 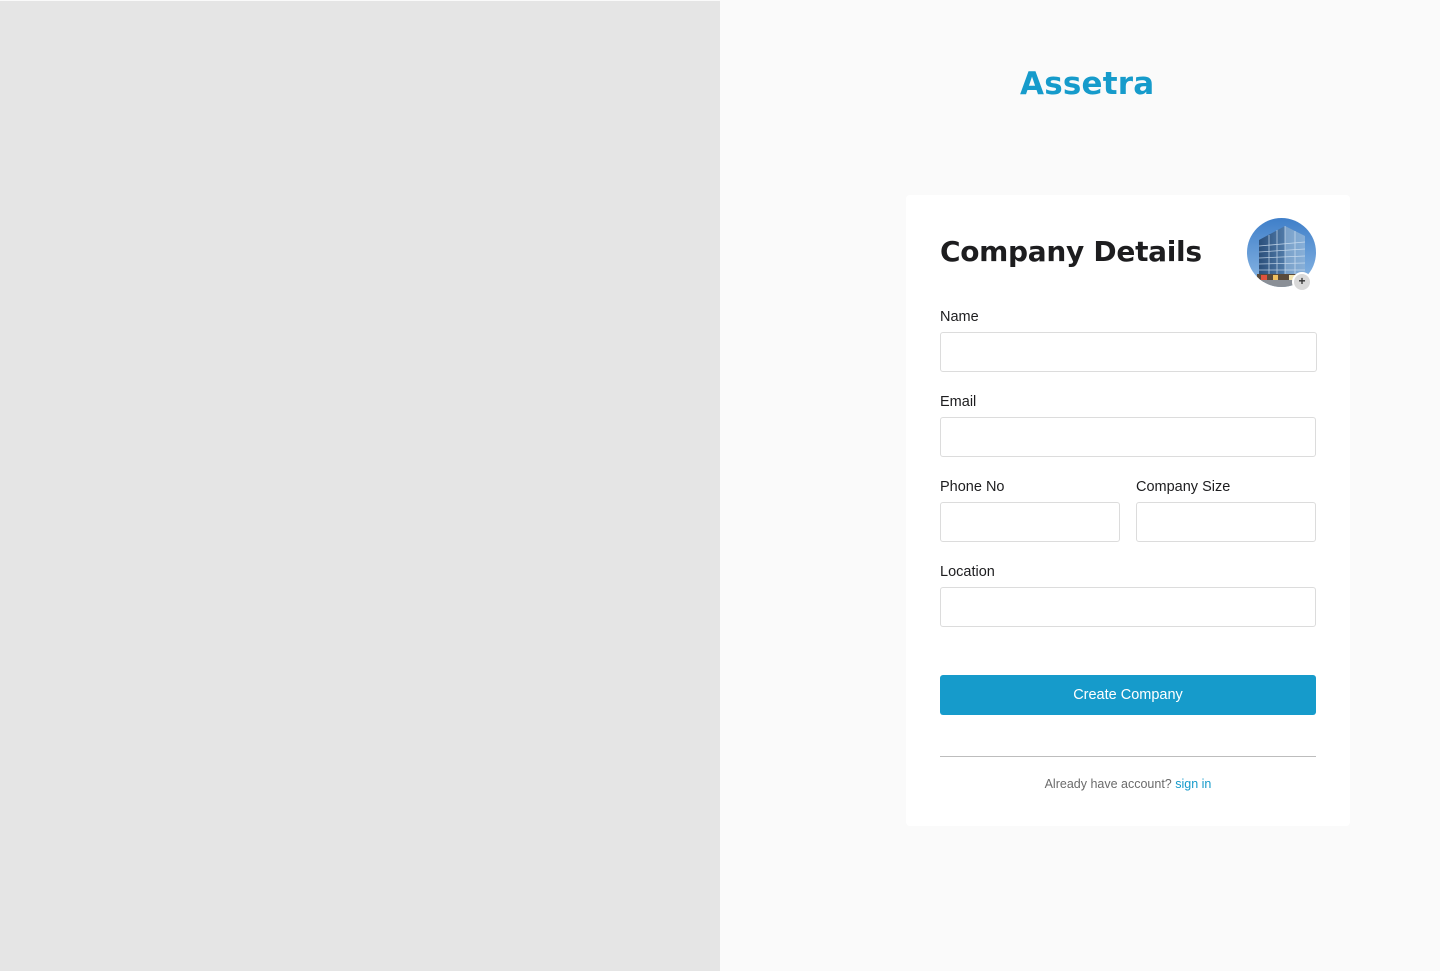 What do you see at coordinates (1128, 437) in the screenshot?
I see `email-input` at bounding box center [1128, 437].